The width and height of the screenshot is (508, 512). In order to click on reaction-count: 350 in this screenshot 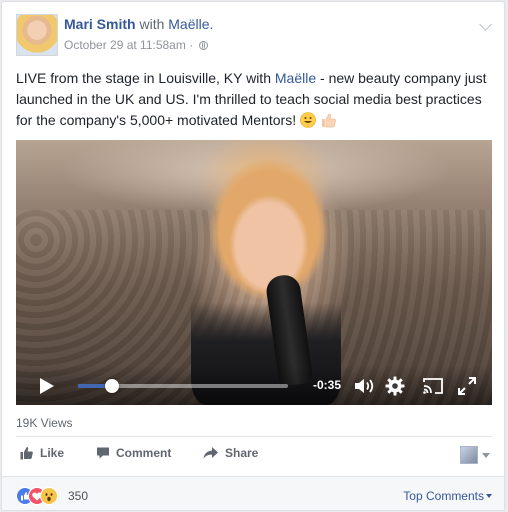, I will do `click(78, 496)`.